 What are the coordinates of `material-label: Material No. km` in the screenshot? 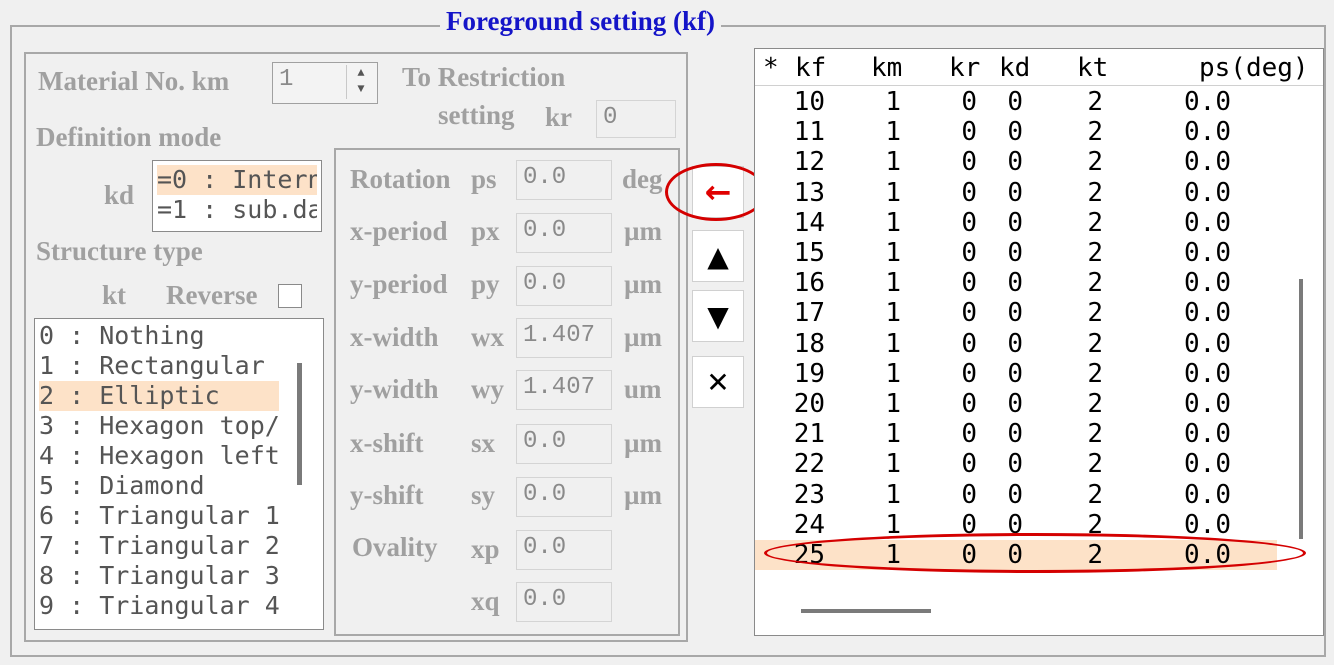 It's located at (134, 81).